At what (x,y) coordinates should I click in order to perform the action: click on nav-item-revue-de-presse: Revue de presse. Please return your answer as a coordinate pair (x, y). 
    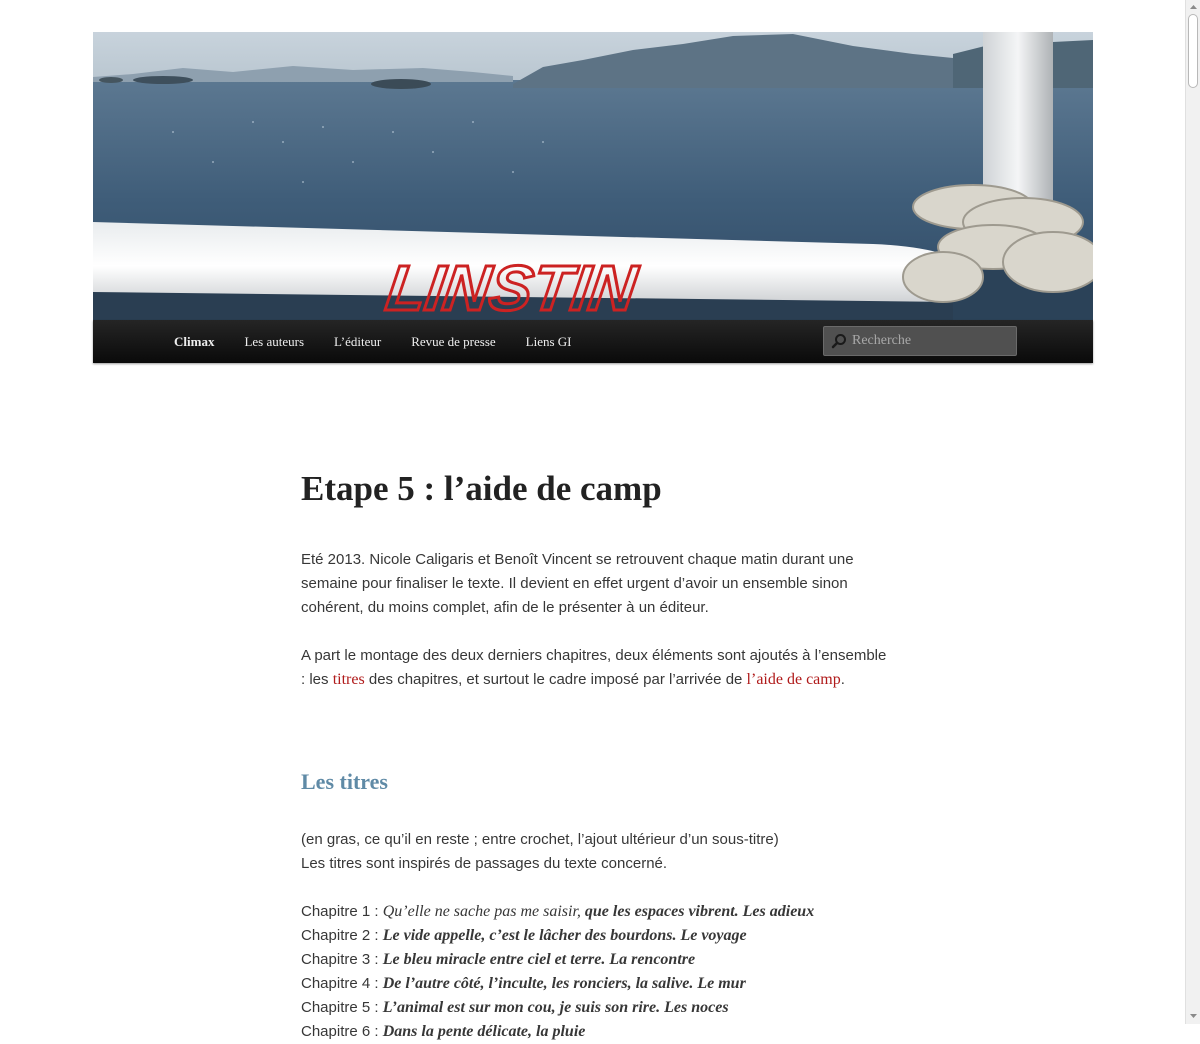
    Looking at the image, I should click on (453, 341).